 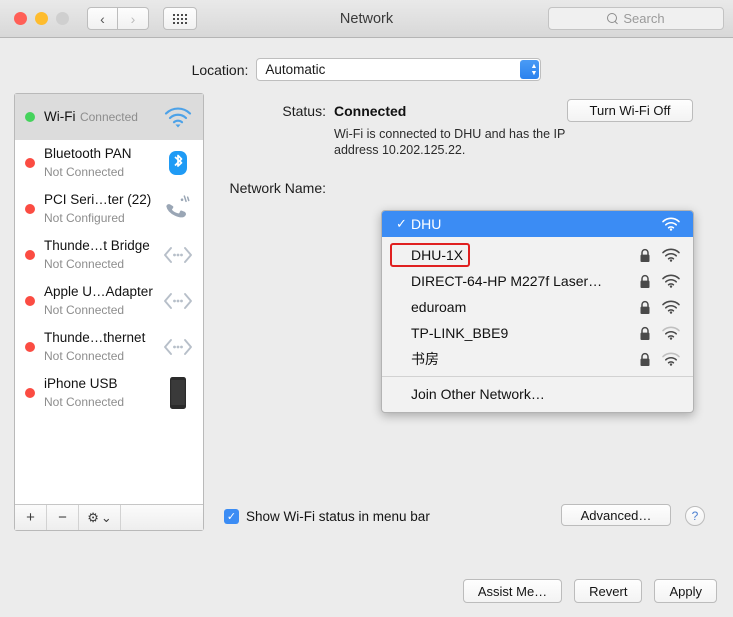 I want to click on menu-item-label: TP-LINK_BBE9, so click(x=460, y=333).